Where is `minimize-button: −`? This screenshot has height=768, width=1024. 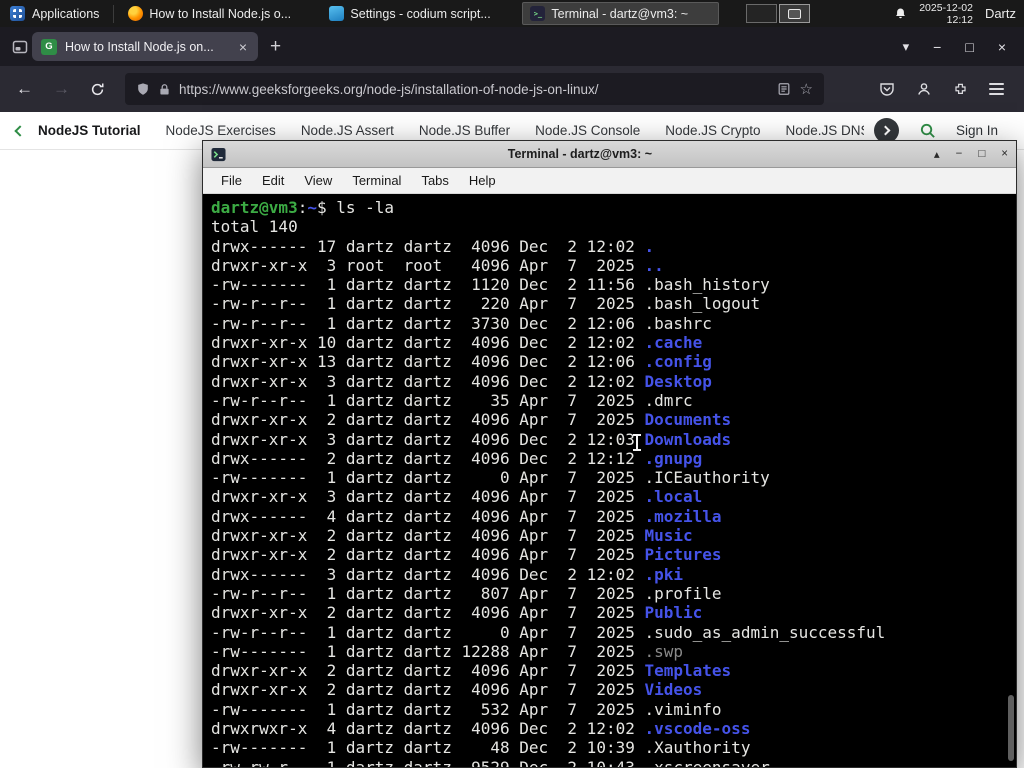 minimize-button: − is located at coordinates (937, 47).